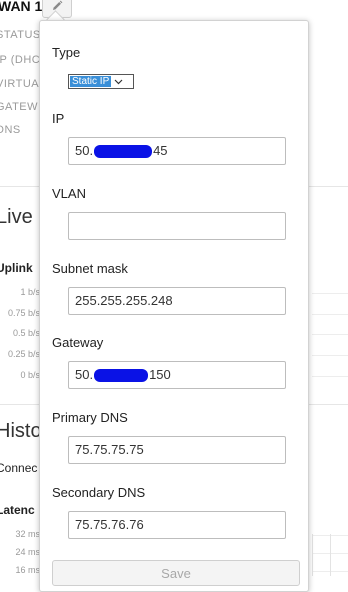 This screenshot has height=592, width=348. I want to click on type-label: Type, so click(66, 52).